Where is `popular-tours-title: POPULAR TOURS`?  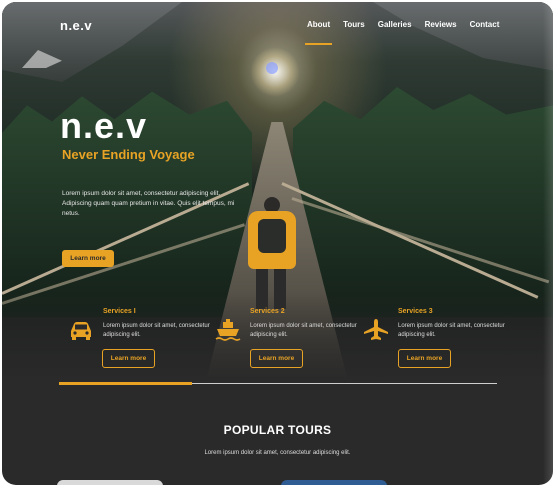
popular-tours-title: POPULAR TOURS is located at coordinates (277, 430).